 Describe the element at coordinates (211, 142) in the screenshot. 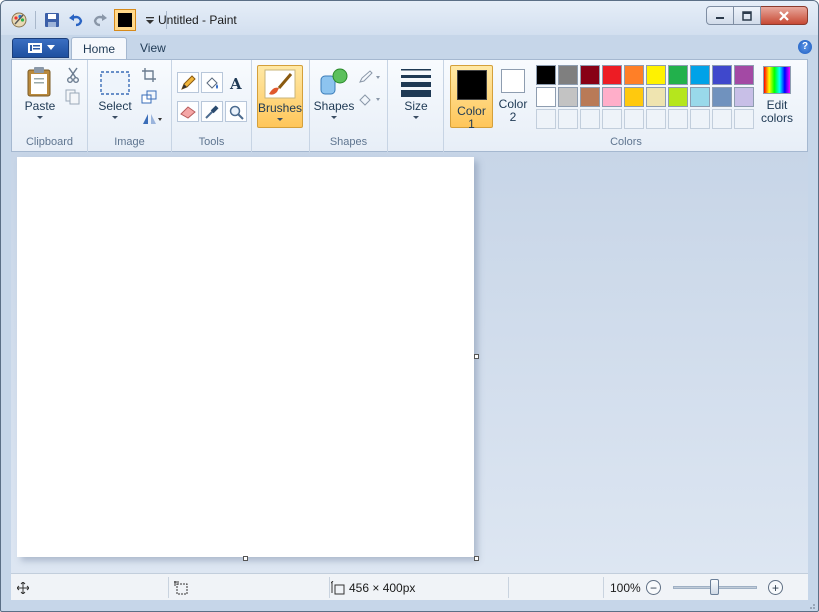

I see `tools-group-label: Tools` at that location.